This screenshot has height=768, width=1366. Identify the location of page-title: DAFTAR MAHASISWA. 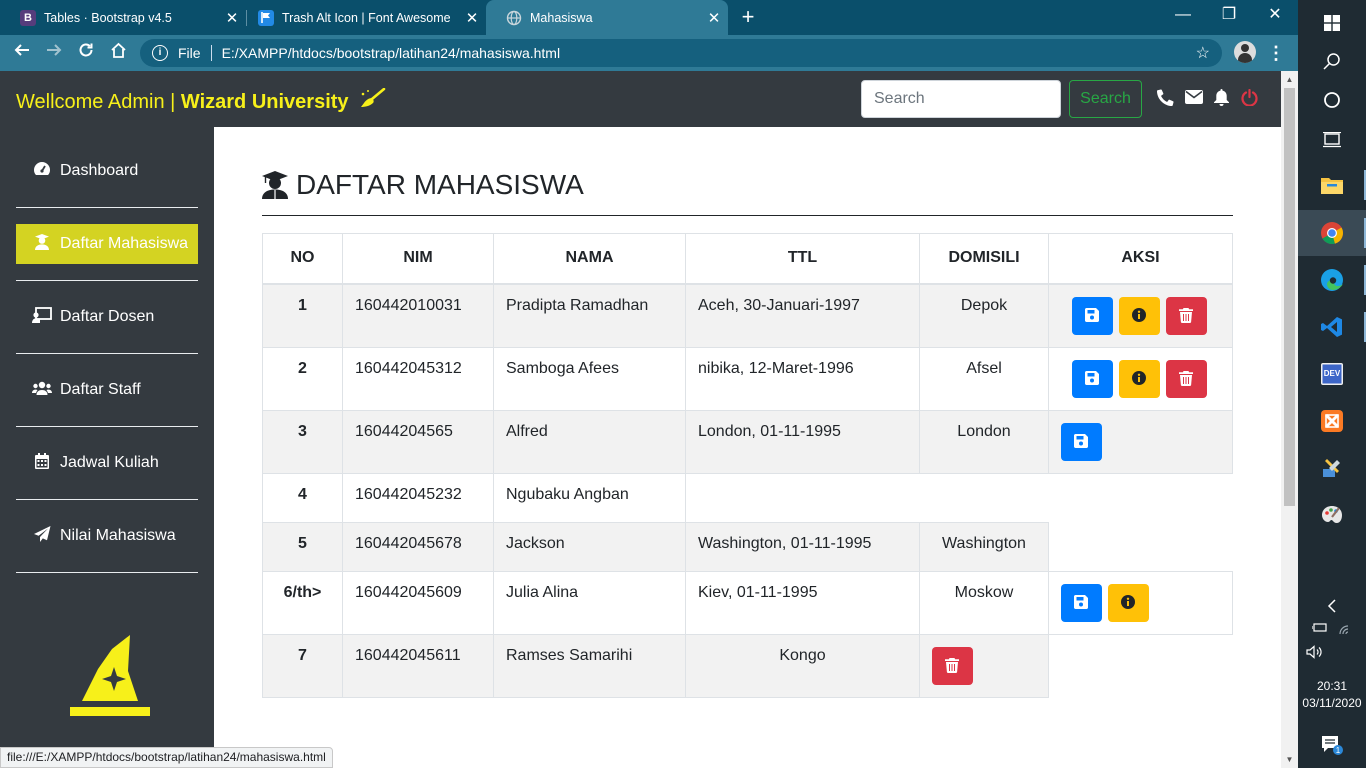
(423, 185).